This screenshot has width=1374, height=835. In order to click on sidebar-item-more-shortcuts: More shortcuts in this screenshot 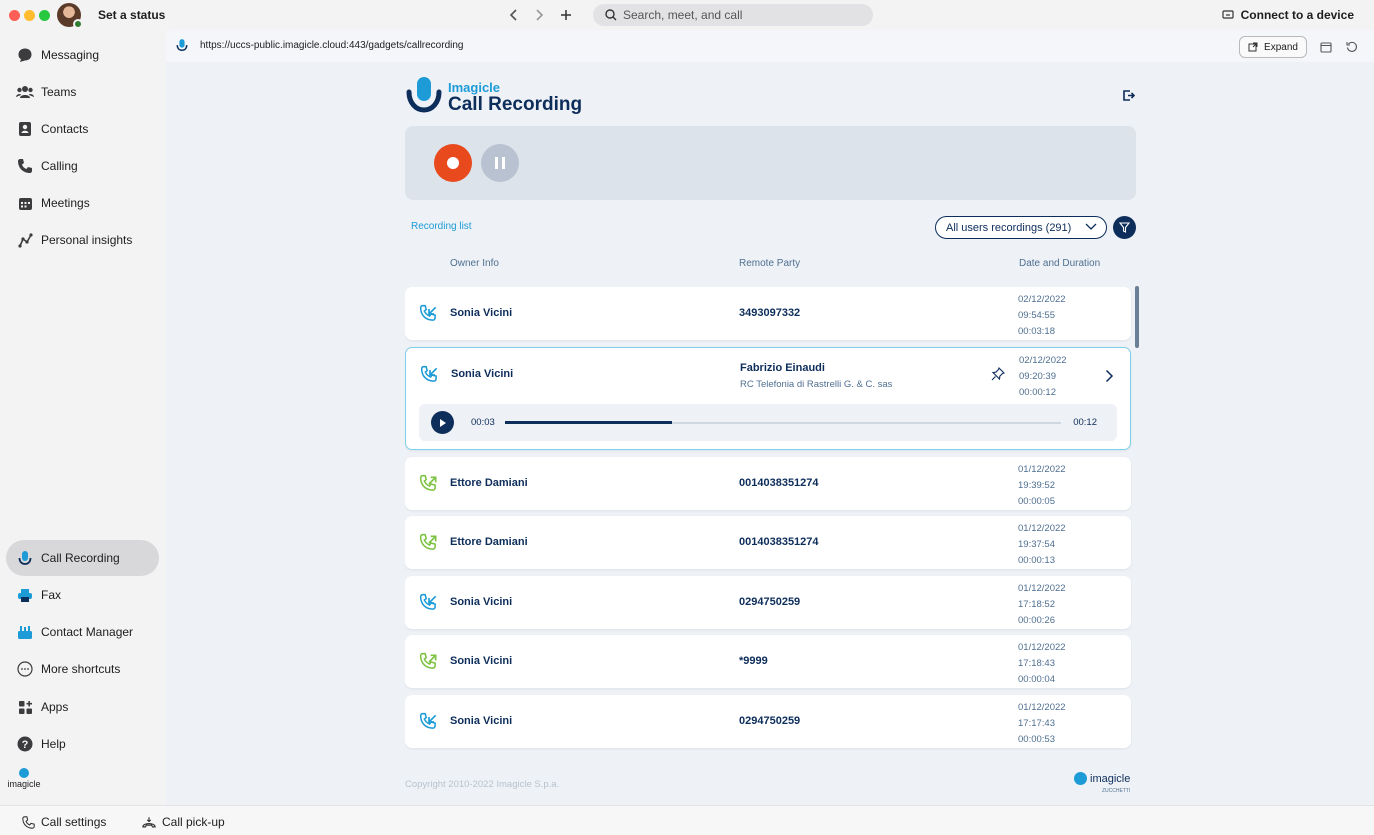, I will do `click(82, 669)`.